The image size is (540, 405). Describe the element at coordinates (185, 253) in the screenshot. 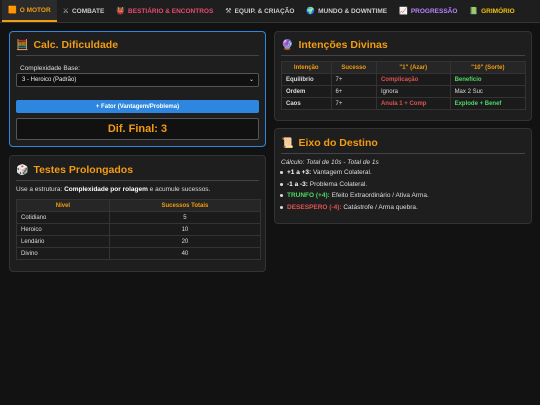

I see `cell-total: 40` at that location.